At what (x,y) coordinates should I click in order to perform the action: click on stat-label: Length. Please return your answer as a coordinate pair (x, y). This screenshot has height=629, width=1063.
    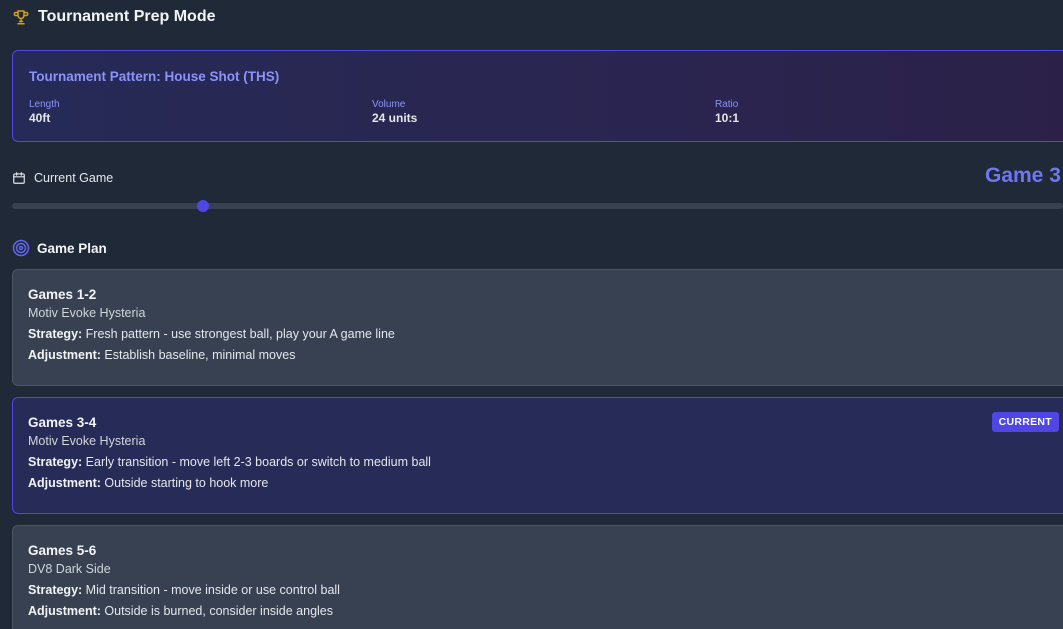
    Looking at the image, I should click on (44, 104).